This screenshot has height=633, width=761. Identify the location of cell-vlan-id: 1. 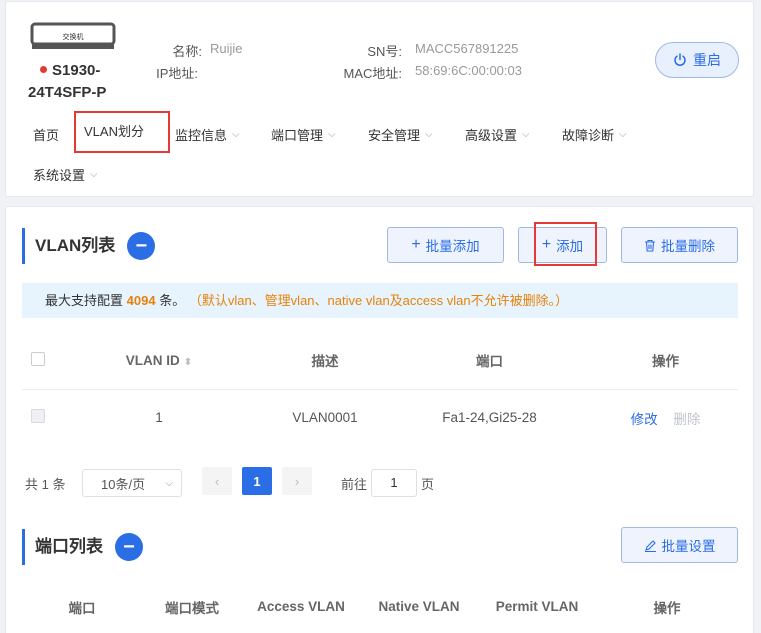
(159, 417).